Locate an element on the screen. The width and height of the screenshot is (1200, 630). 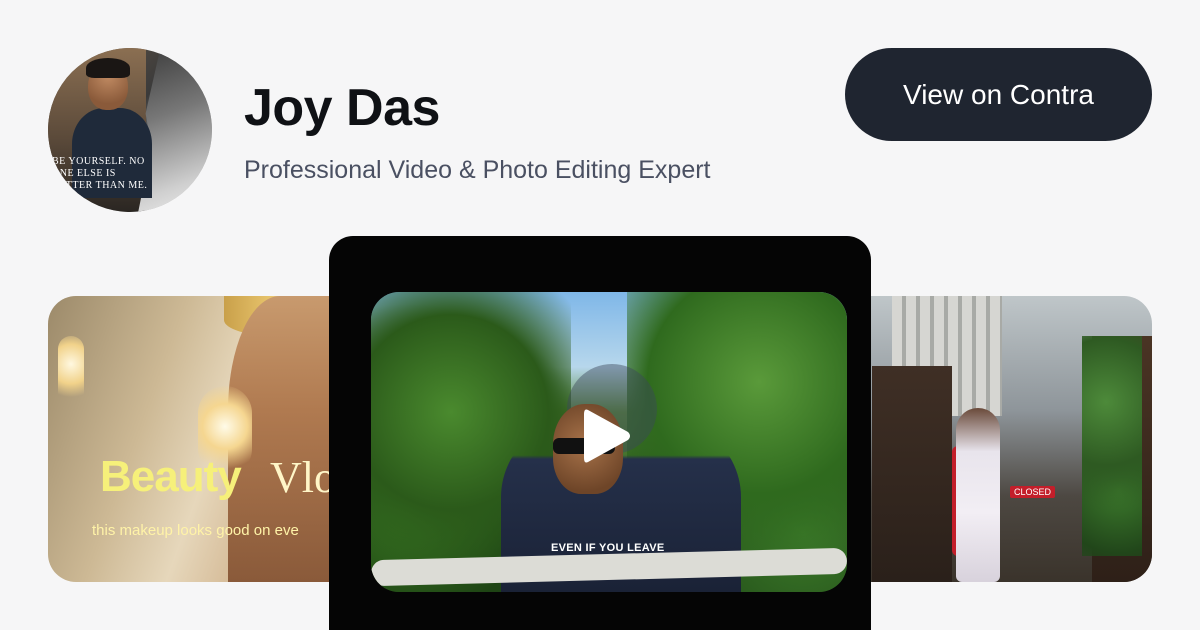
video-caption: EVEN IF YOU LEAVE is located at coordinates (608, 548).